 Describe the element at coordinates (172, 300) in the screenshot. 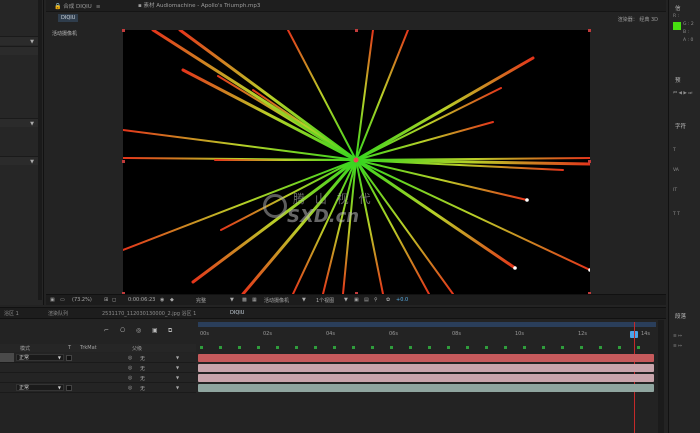

I see `color-icon: ◆` at that location.